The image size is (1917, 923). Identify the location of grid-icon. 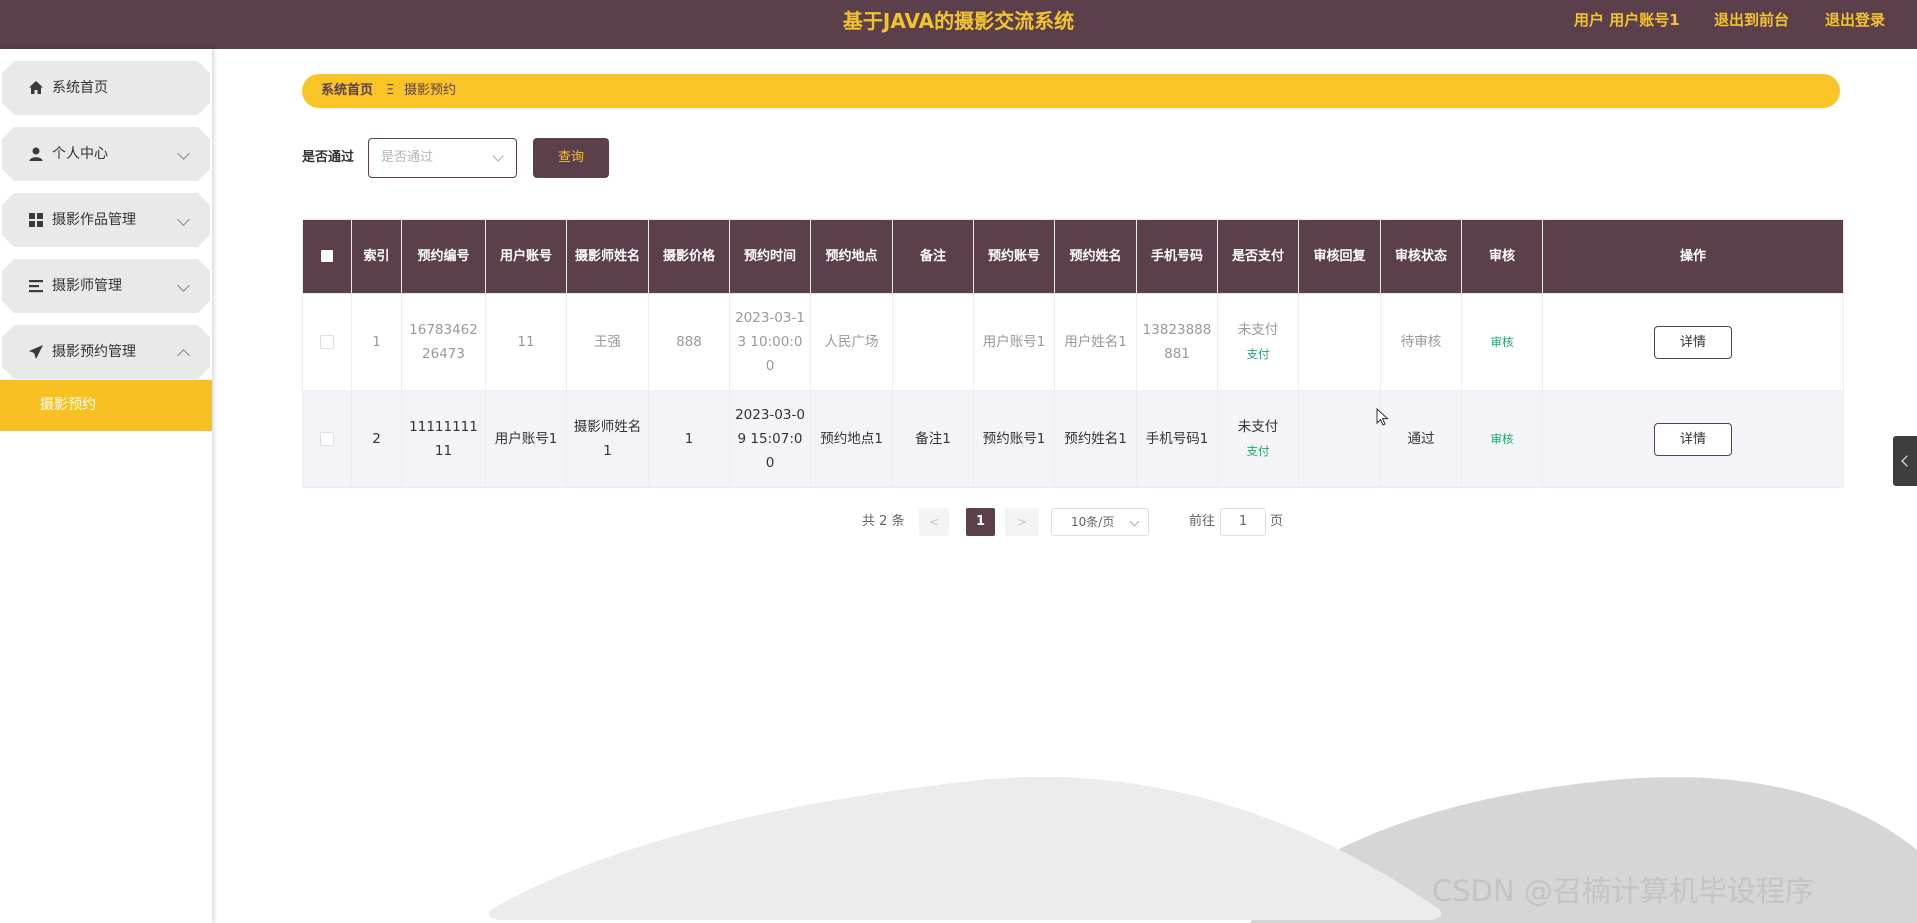
(36, 220).